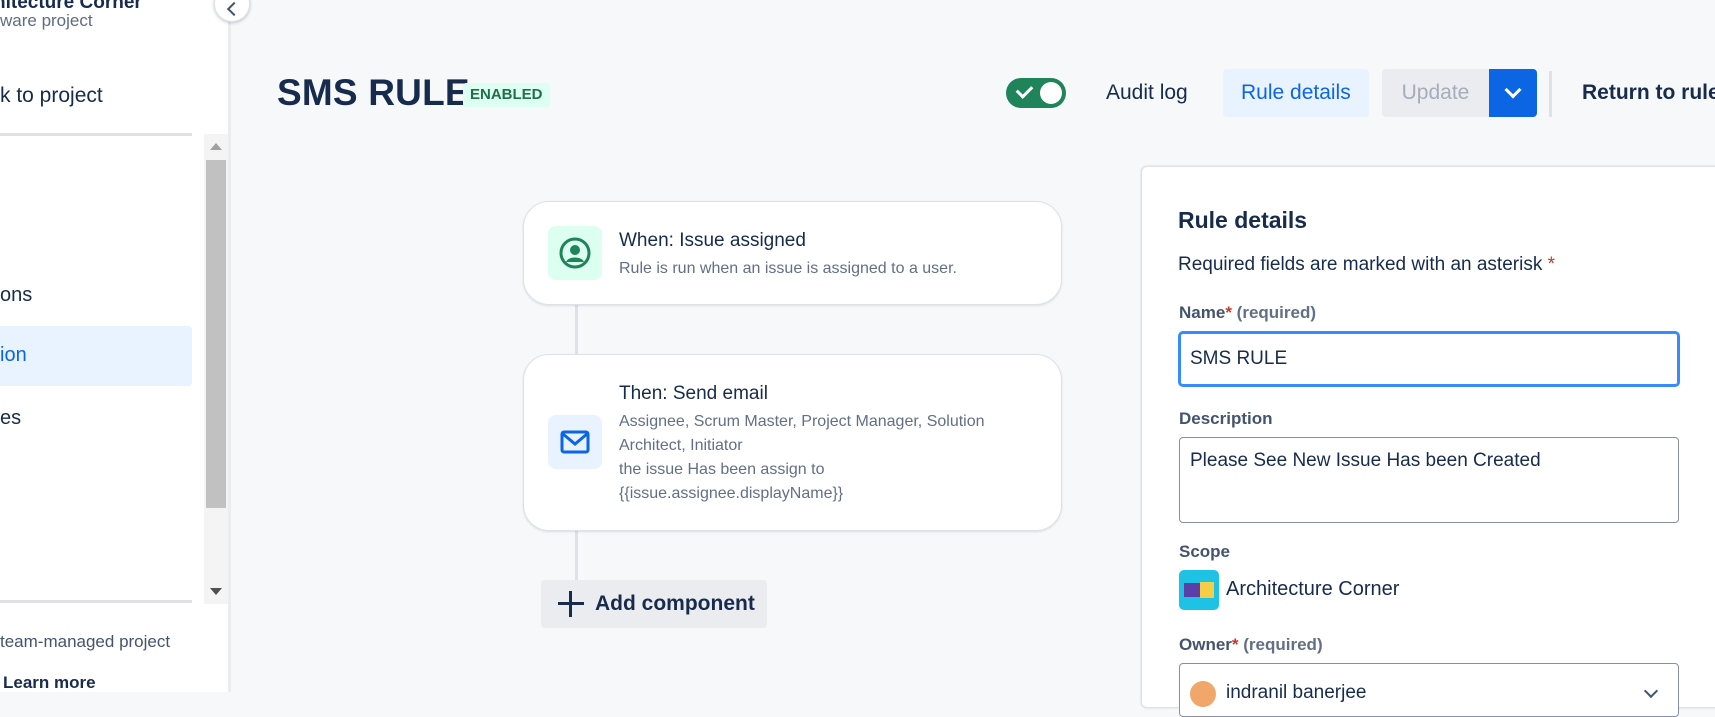 The height and width of the screenshot is (717, 1715). Describe the element at coordinates (13, 355) in the screenshot. I see `sidebar-item-label: ion` at that location.